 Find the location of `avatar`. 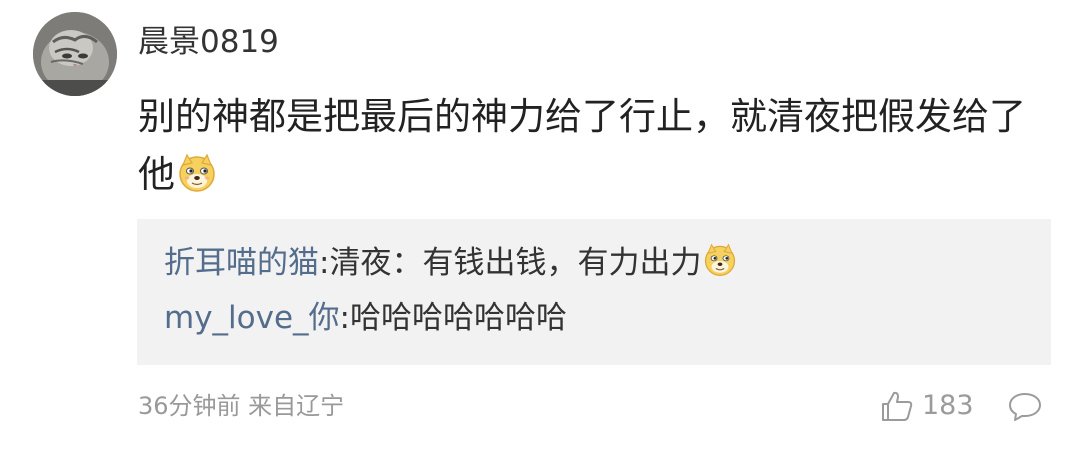

avatar is located at coordinates (75, 54).